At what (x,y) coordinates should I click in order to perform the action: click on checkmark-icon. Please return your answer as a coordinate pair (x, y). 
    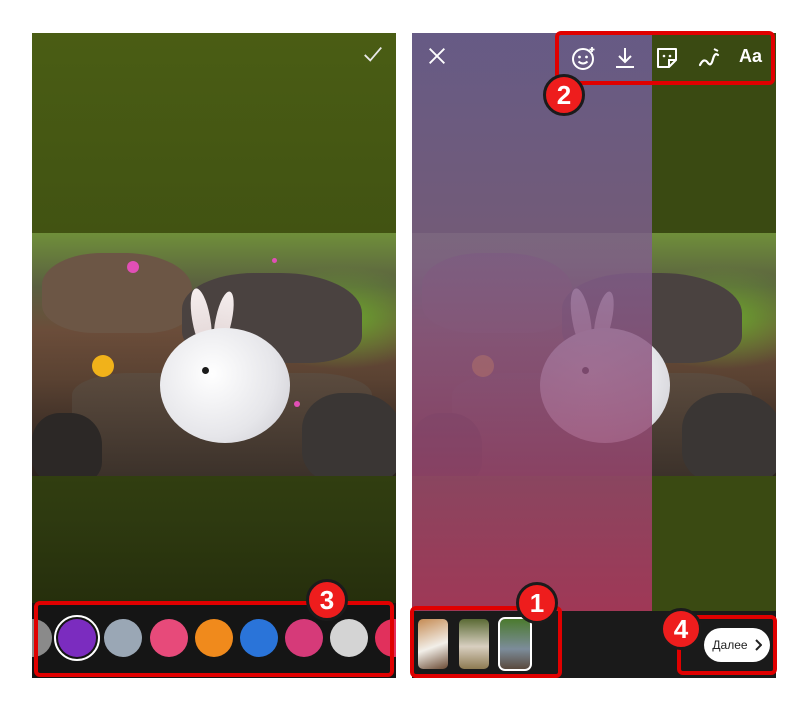
    Looking at the image, I should click on (373, 54).